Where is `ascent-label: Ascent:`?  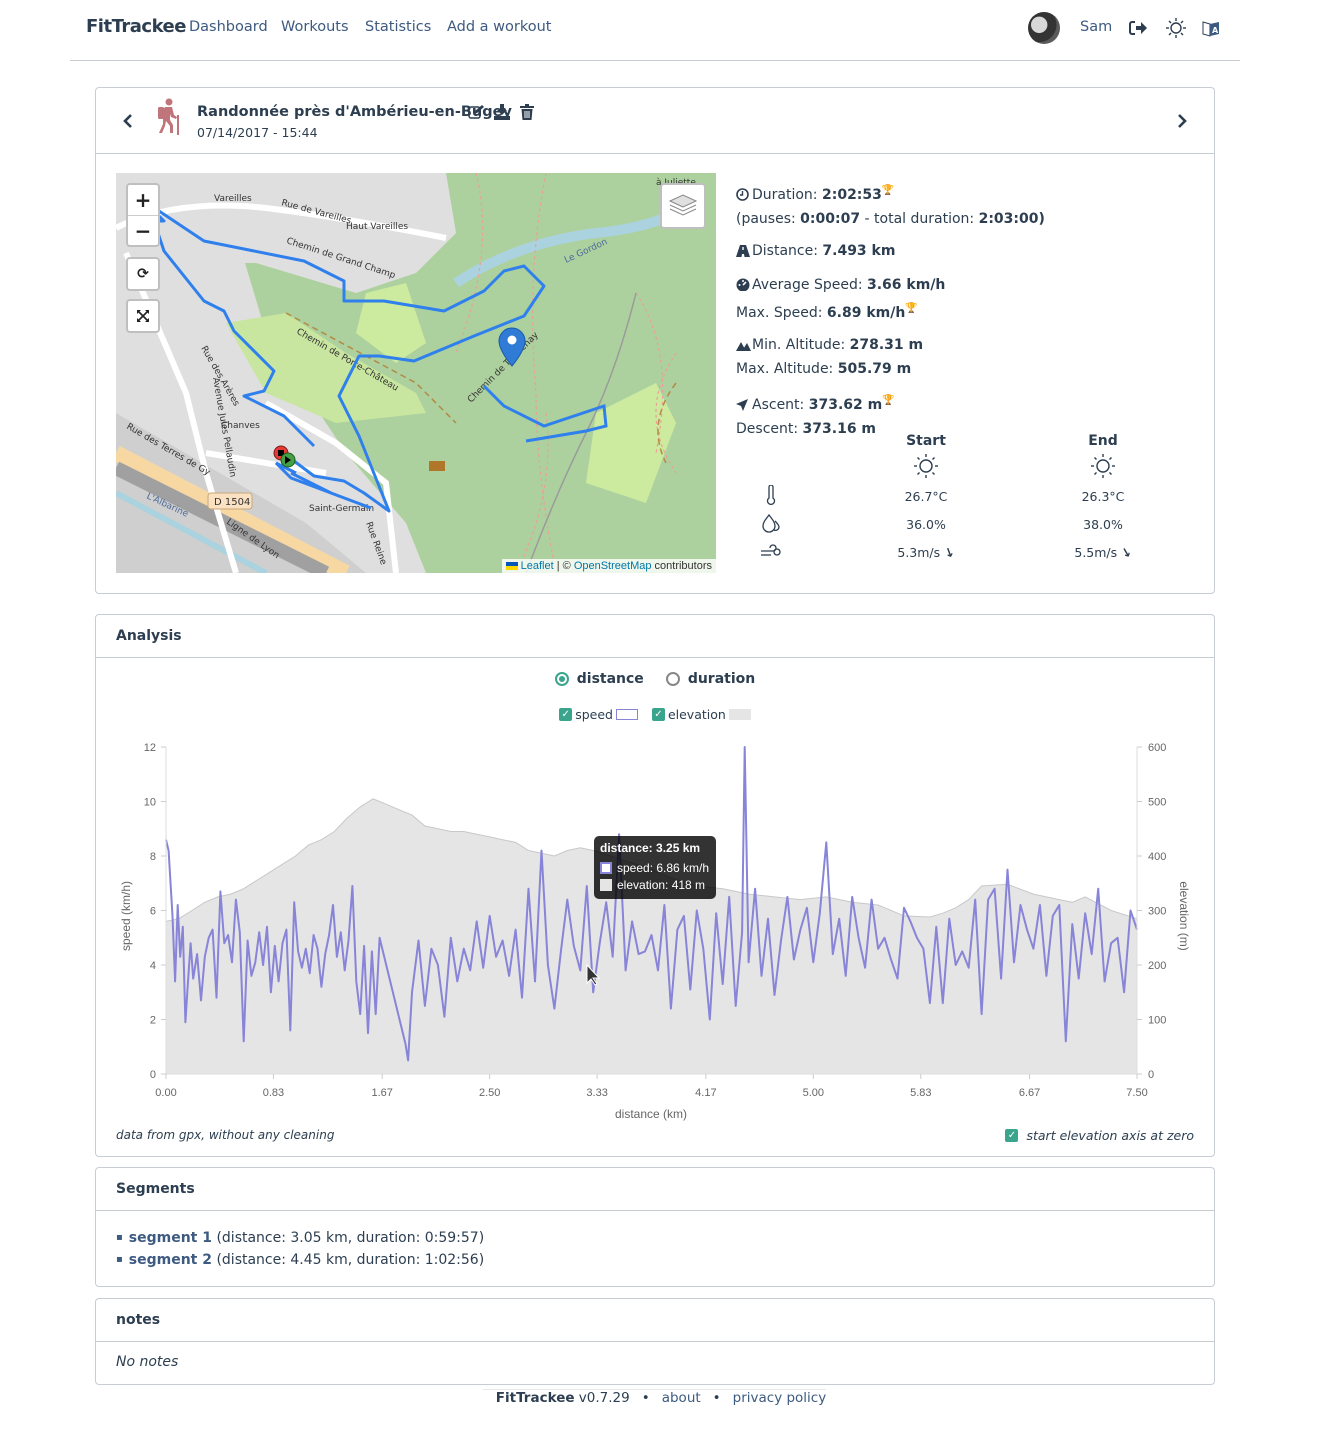 ascent-label: Ascent: is located at coordinates (780, 405).